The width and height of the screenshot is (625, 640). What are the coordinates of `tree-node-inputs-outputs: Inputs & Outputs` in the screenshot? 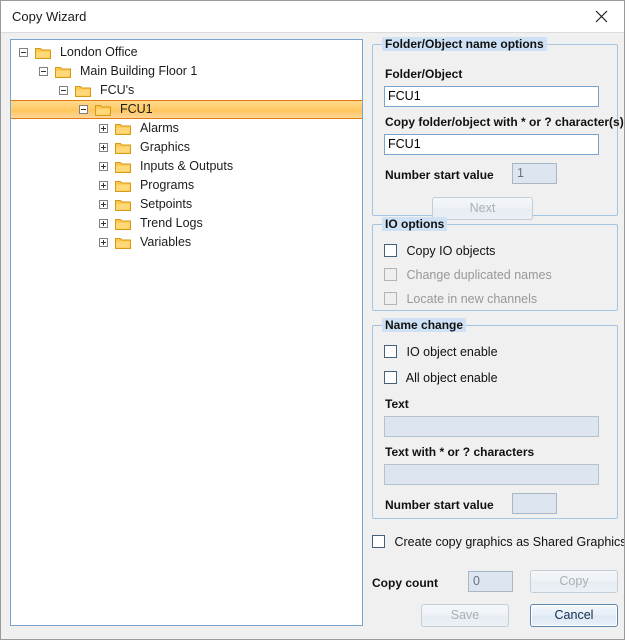 It's located at (186, 166).